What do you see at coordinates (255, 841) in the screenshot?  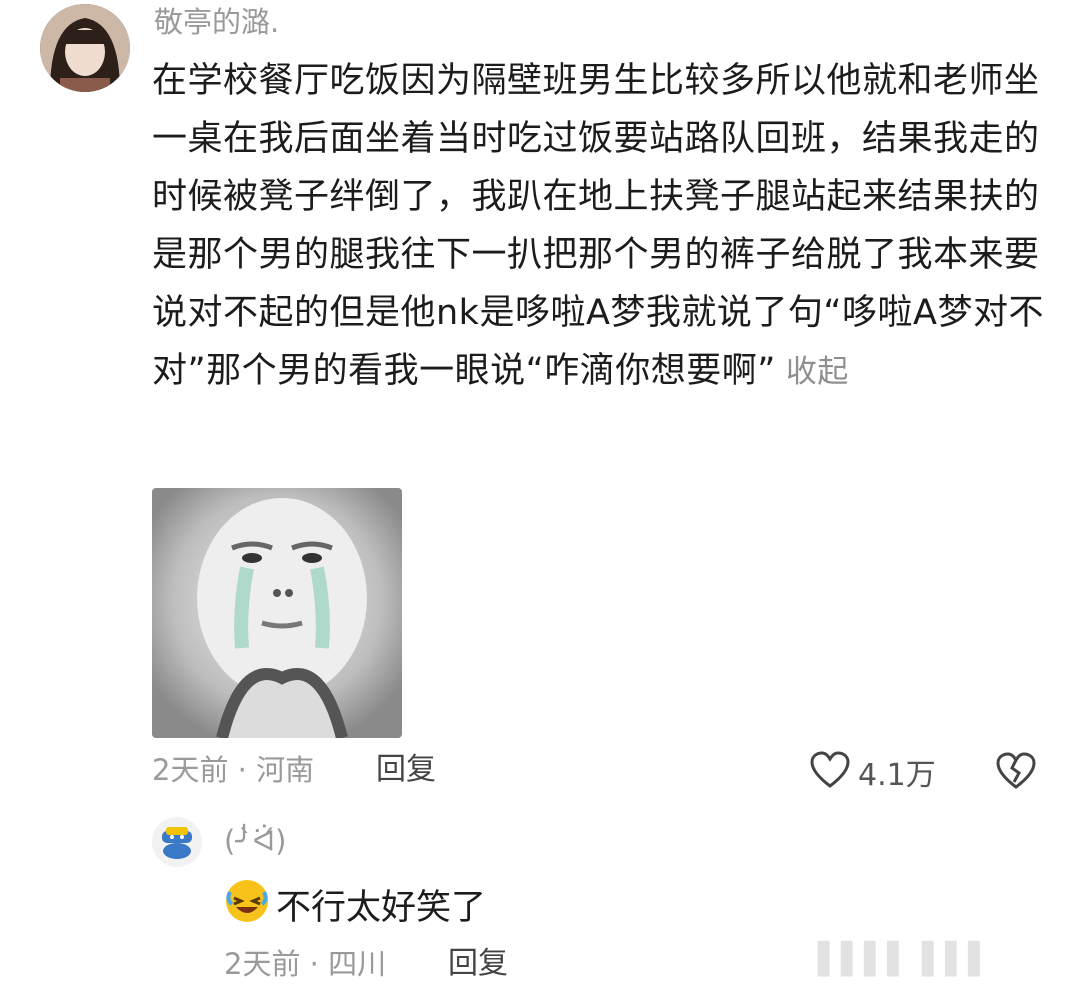 I see `reply-username: (╯̀ᐛ́)` at bounding box center [255, 841].